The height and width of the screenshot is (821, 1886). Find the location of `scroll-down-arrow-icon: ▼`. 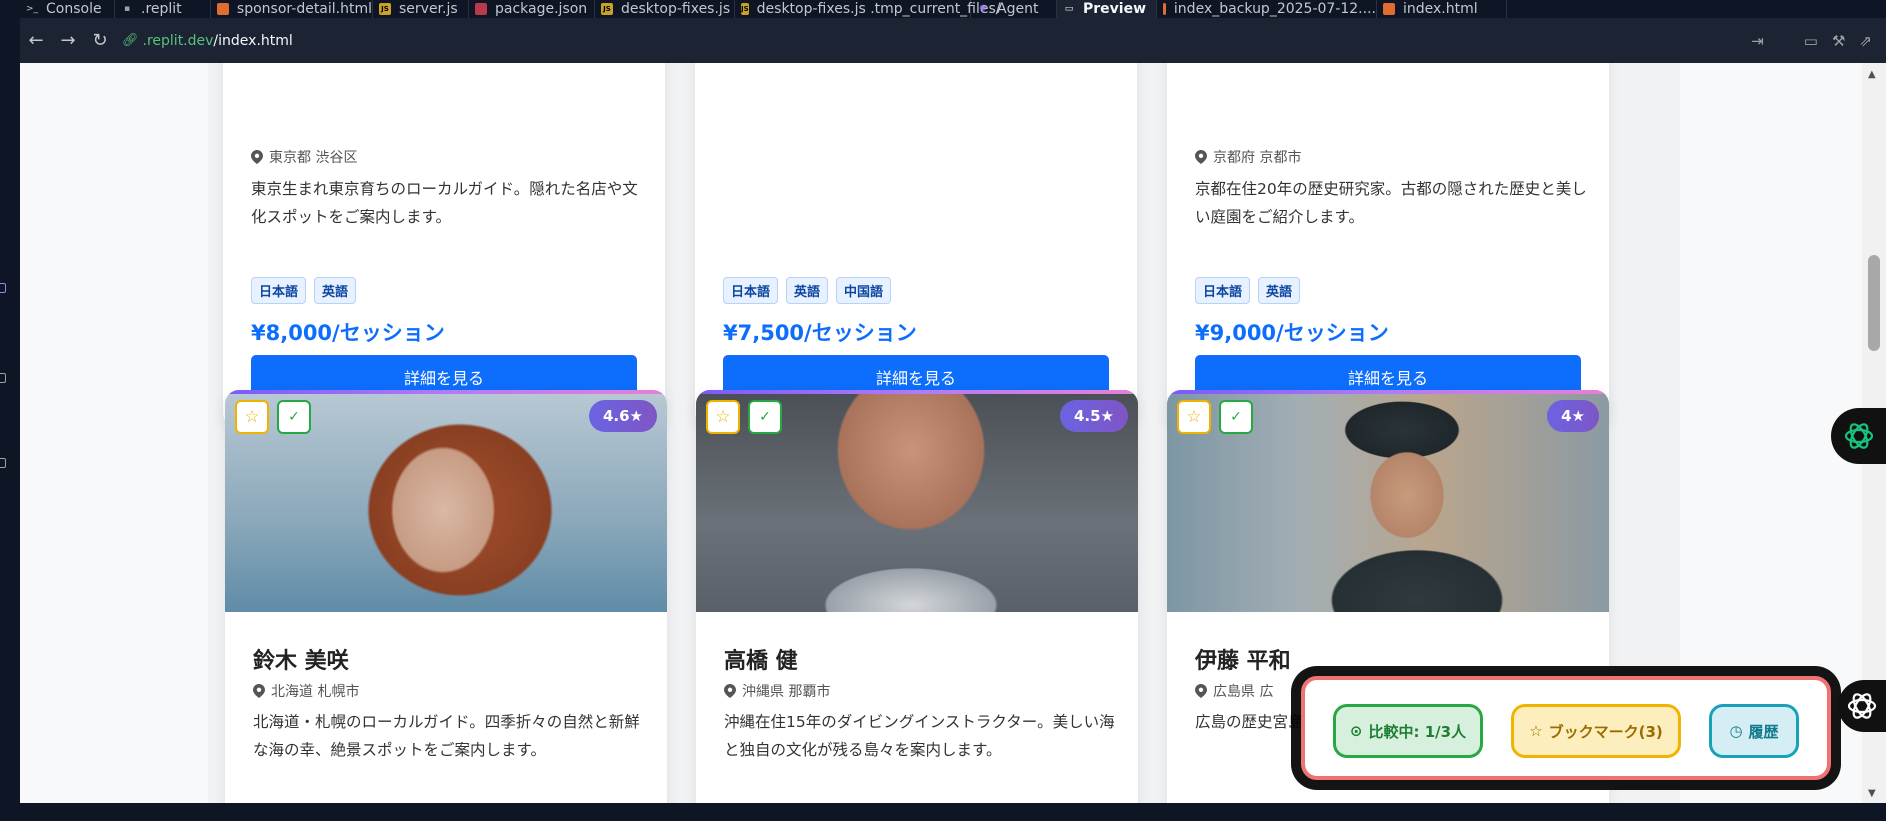

scroll-down-arrow-icon: ▼ is located at coordinates (1872, 793).